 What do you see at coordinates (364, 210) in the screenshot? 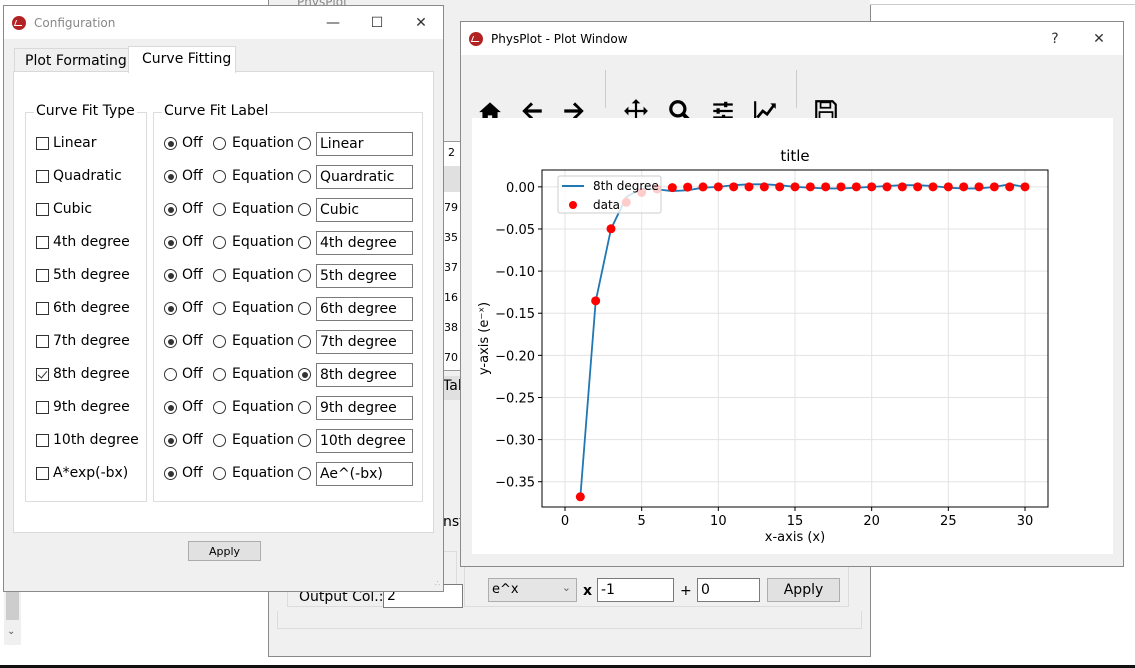
I see `custom-label-input: Cubic` at bounding box center [364, 210].